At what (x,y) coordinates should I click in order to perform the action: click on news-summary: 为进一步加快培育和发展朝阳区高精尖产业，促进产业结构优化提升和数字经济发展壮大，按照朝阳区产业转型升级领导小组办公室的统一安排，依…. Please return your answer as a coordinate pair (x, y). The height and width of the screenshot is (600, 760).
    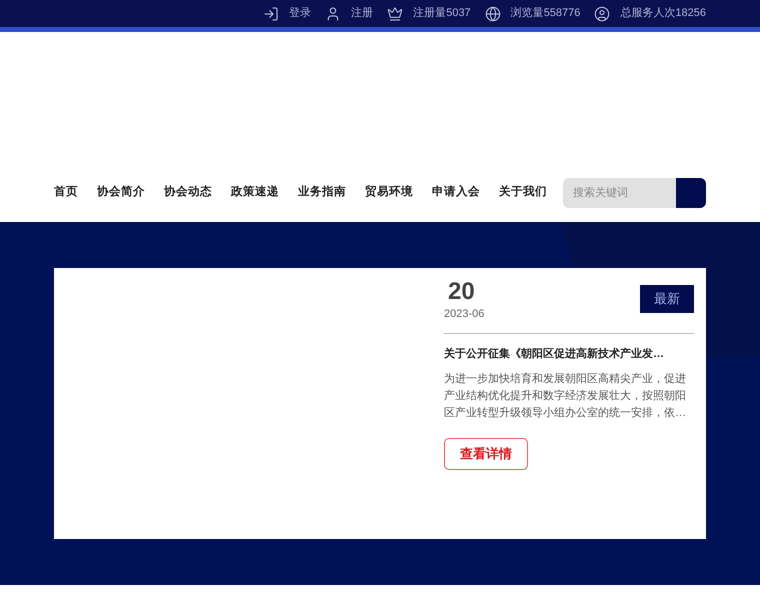
    Looking at the image, I should click on (565, 396).